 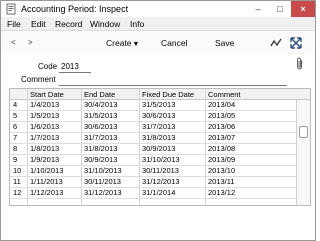 I want to click on menu-file: File, so click(x=14, y=24).